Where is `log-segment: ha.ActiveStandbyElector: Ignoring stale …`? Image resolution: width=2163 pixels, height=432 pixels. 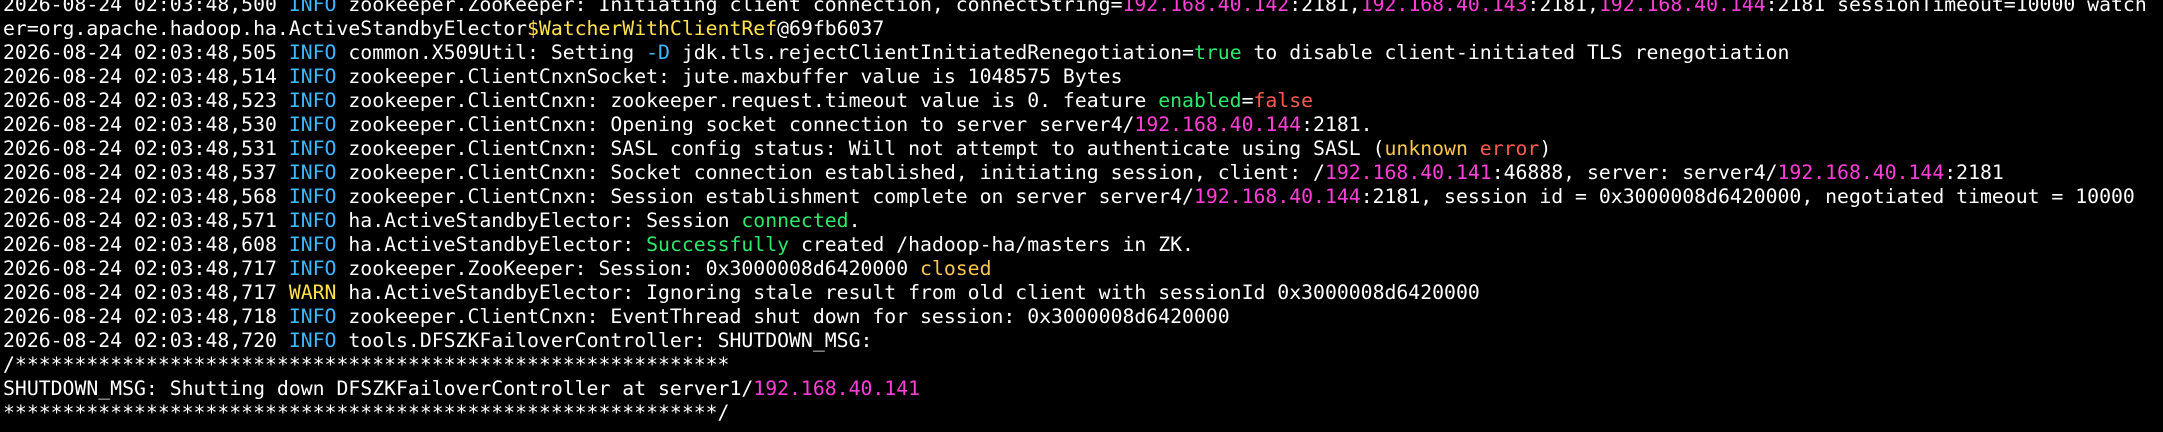
log-segment: ha.ActiveStandbyElector: Ignoring stale … is located at coordinates (908, 292).